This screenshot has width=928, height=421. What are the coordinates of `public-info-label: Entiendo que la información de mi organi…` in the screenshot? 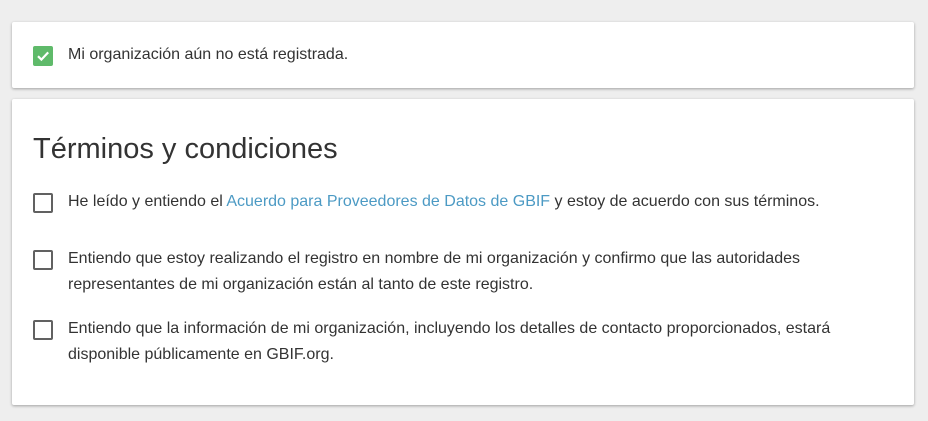 It's located at (449, 341).